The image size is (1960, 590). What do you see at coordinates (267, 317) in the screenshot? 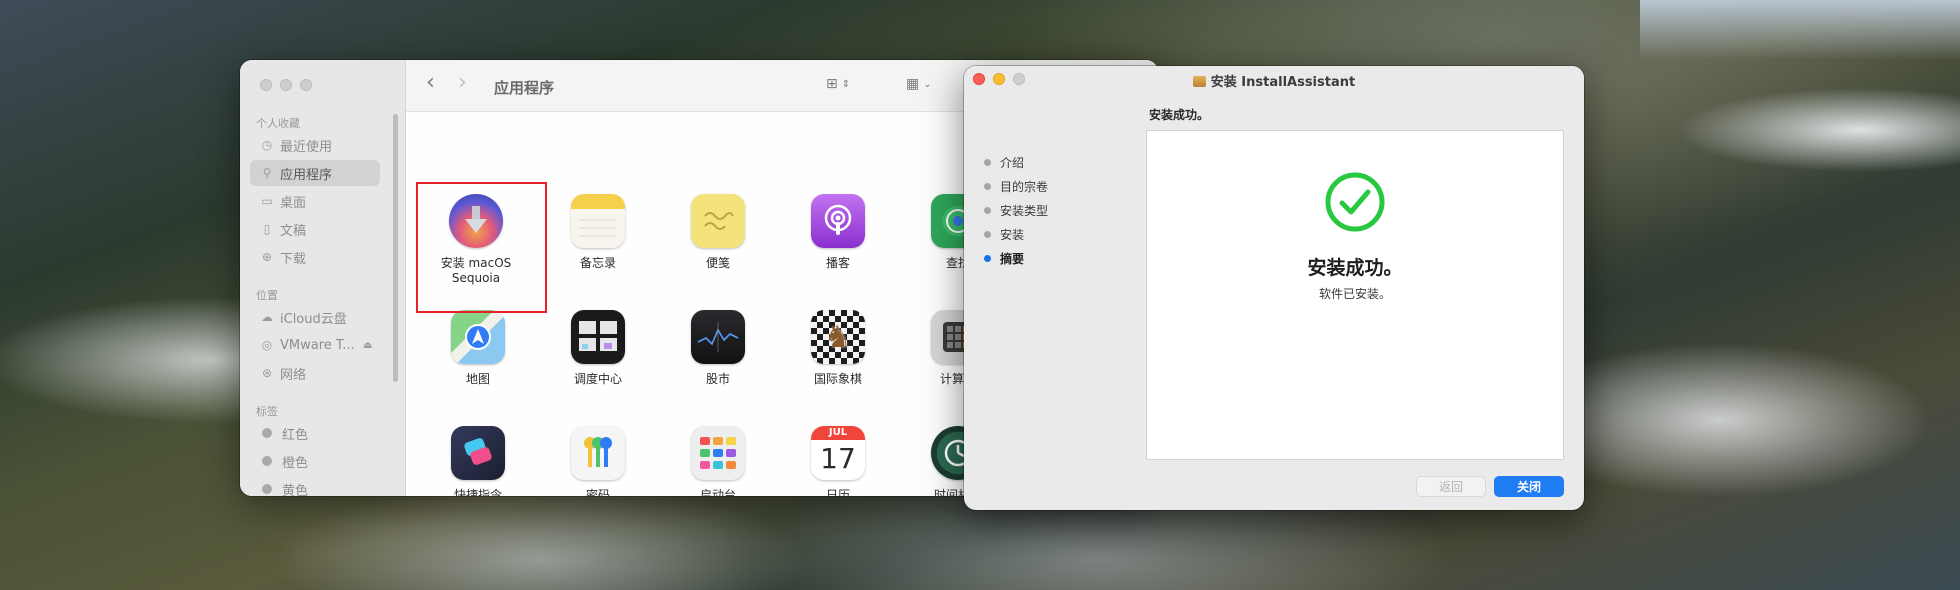
I see `cloud-icon: ☁` at bounding box center [267, 317].